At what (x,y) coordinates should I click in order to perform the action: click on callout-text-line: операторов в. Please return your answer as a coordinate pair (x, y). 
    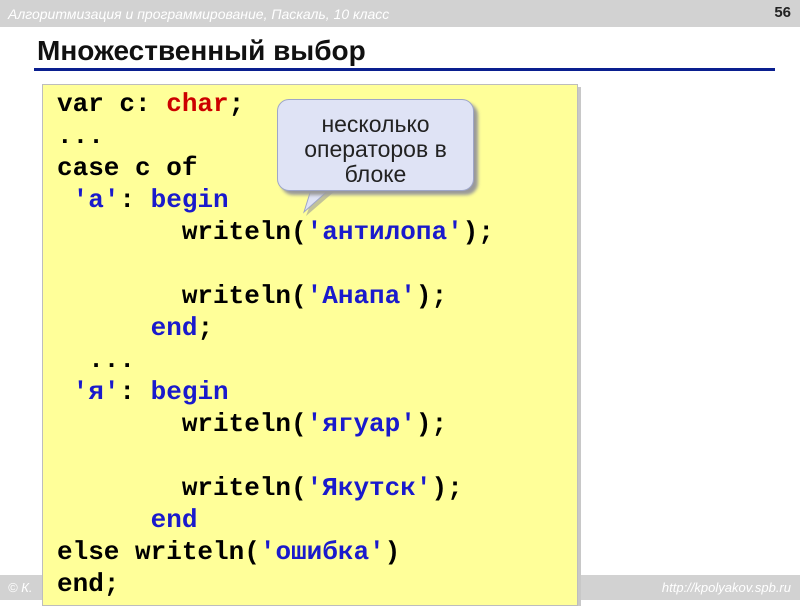
    Looking at the image, I should click on (375, 149).